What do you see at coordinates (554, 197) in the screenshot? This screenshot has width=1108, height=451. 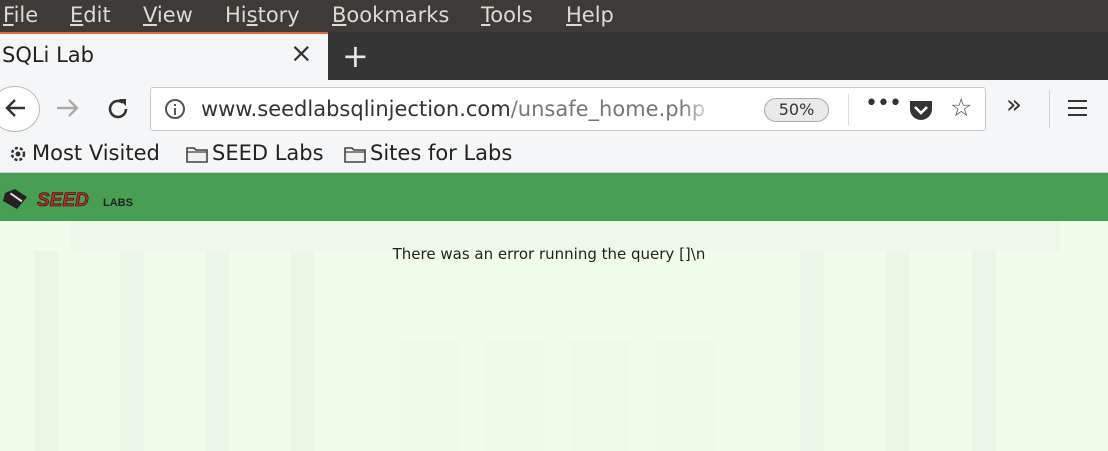 I see `site-header: SEED LABS` at bounding box center [554, 197].